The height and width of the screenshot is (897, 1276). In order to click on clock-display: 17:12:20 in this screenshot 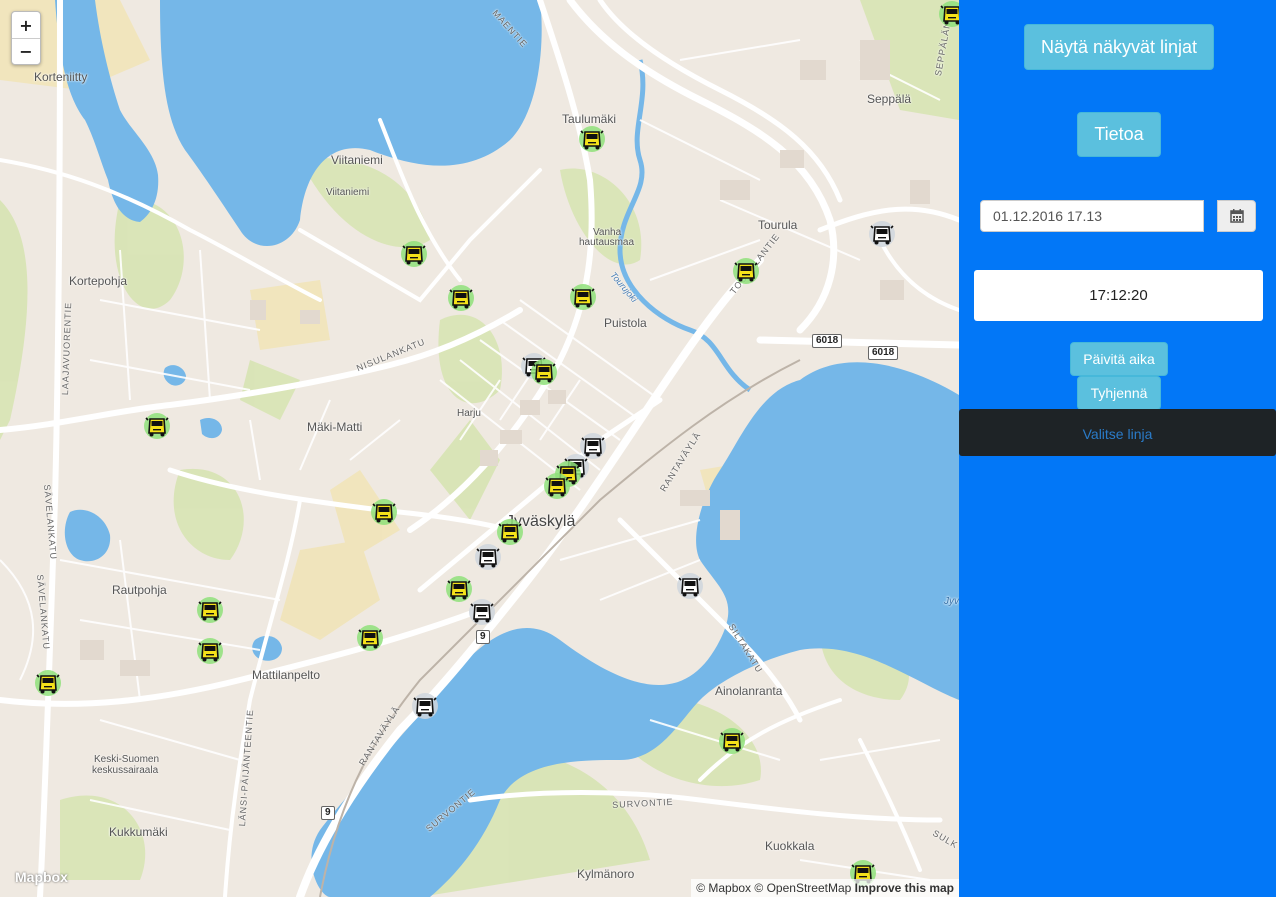, I will do `click(1118, 295)`.